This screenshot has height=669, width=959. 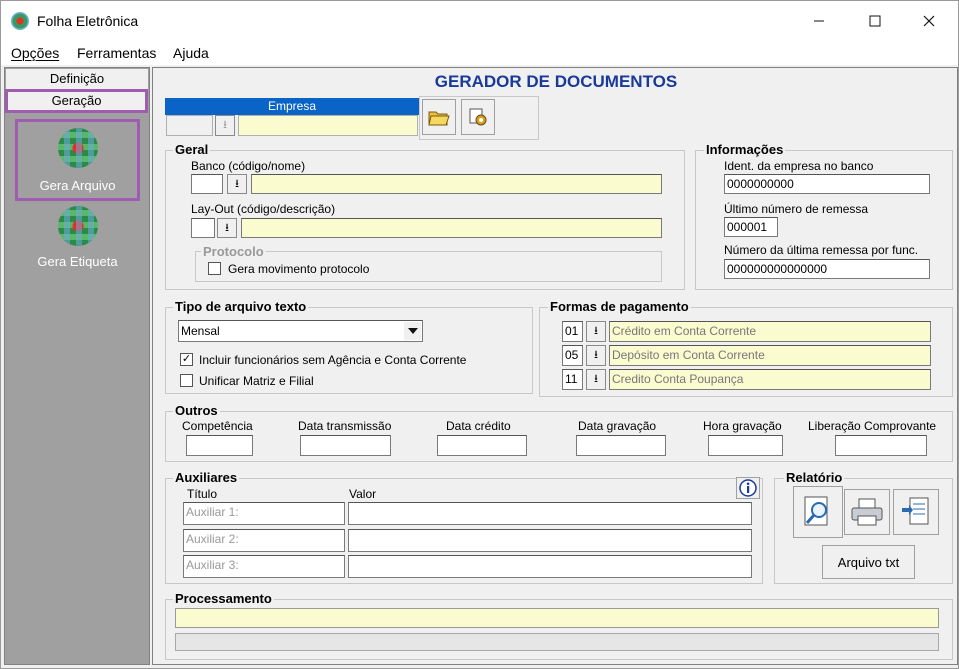 I want to click on auxiliar-title-input: Auxiliar 3:, so click(x=264, y=566).